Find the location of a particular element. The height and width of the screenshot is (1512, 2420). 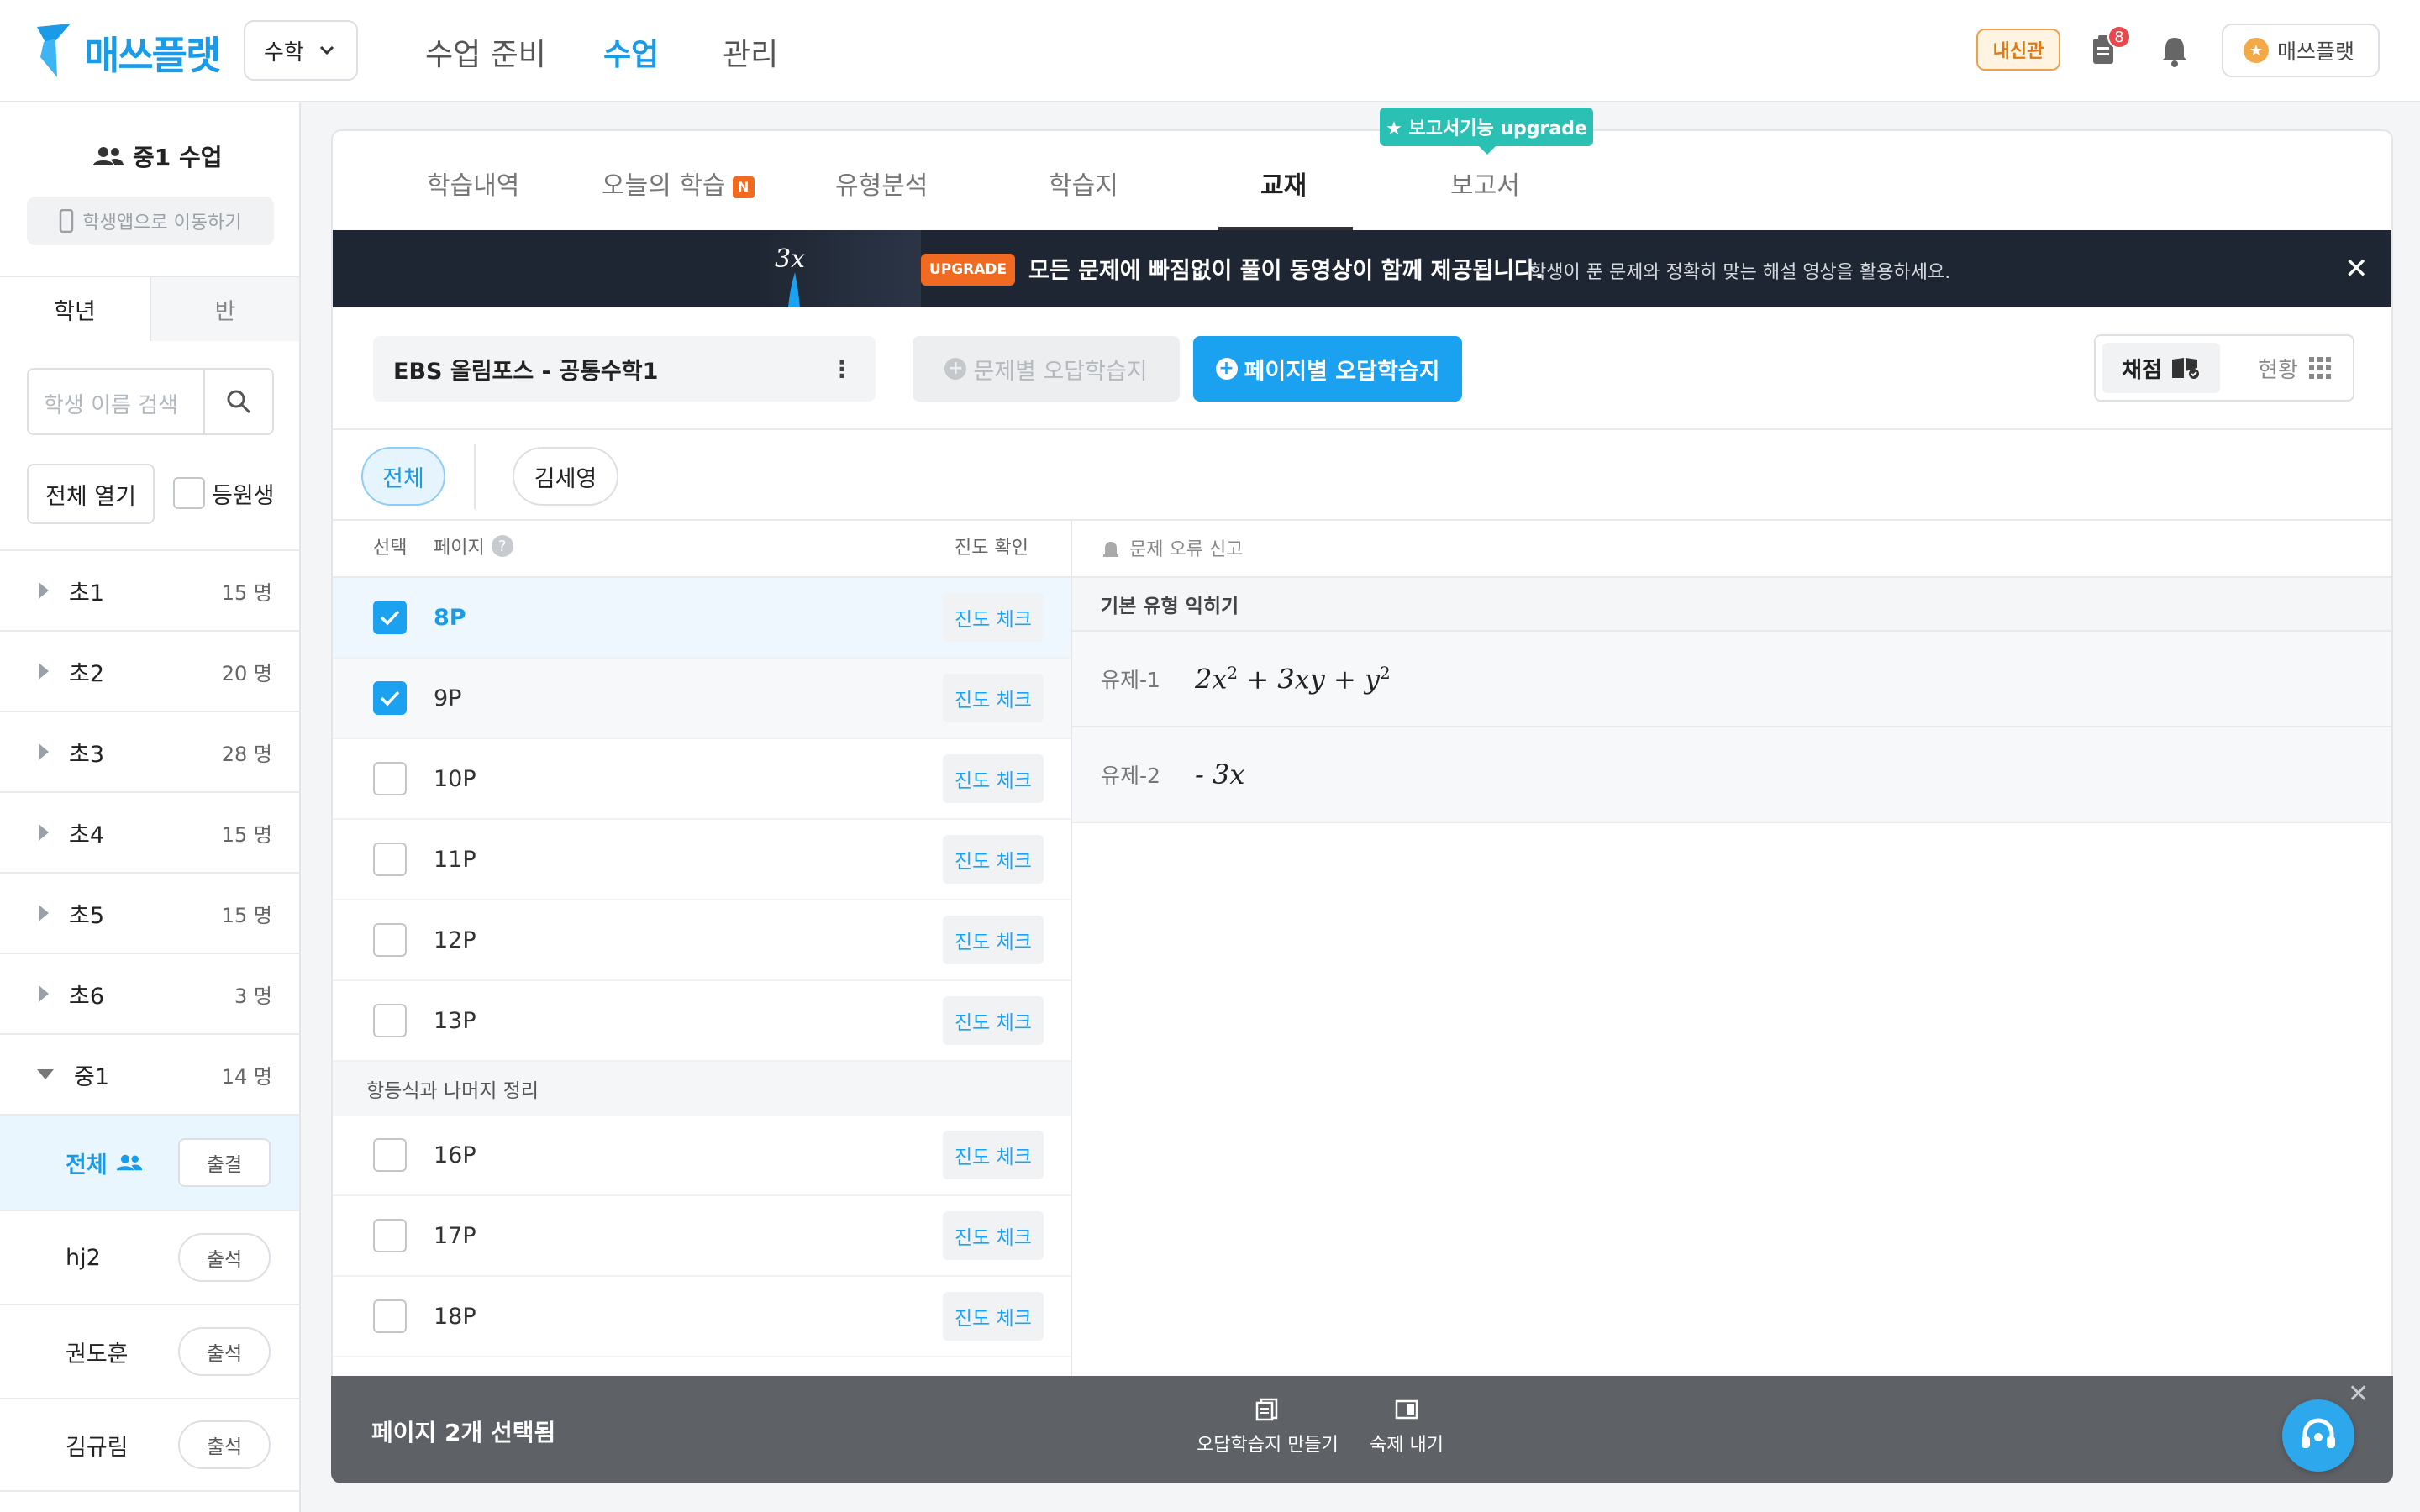

subject-dropdown: 수학 is located at coordinates (301, 50).